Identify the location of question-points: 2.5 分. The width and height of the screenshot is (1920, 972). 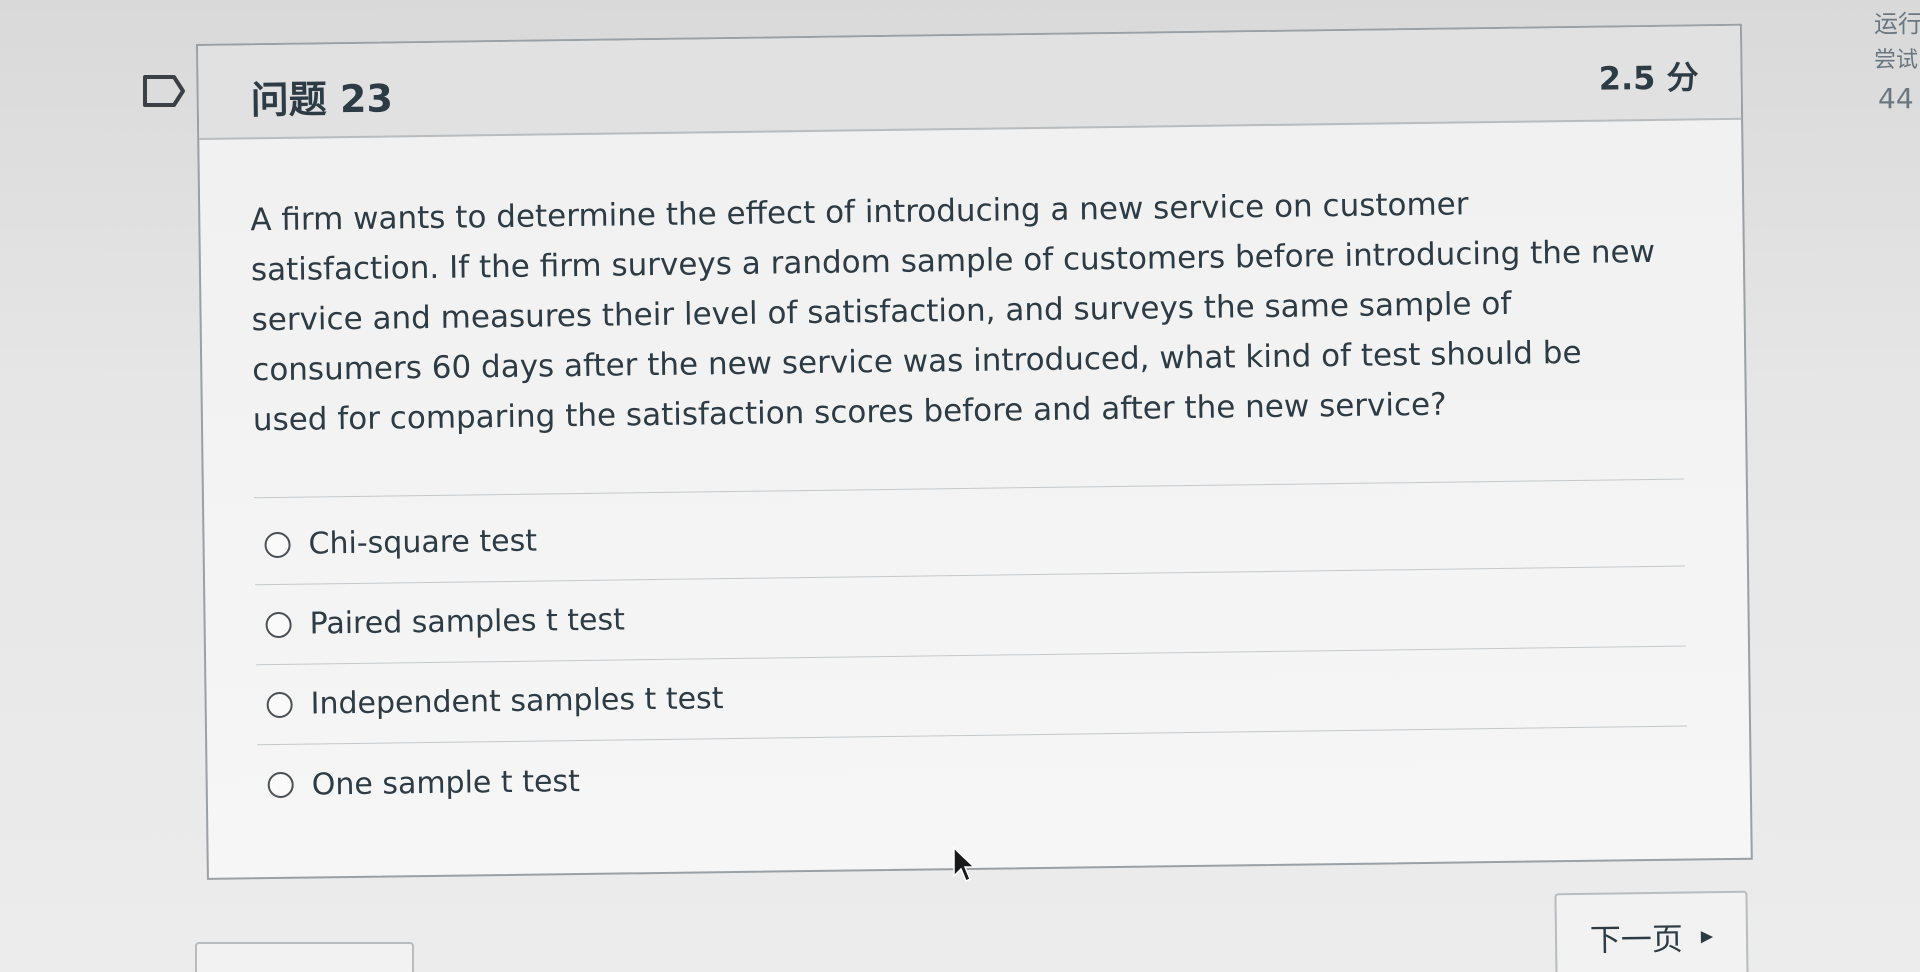
(1648, 78).